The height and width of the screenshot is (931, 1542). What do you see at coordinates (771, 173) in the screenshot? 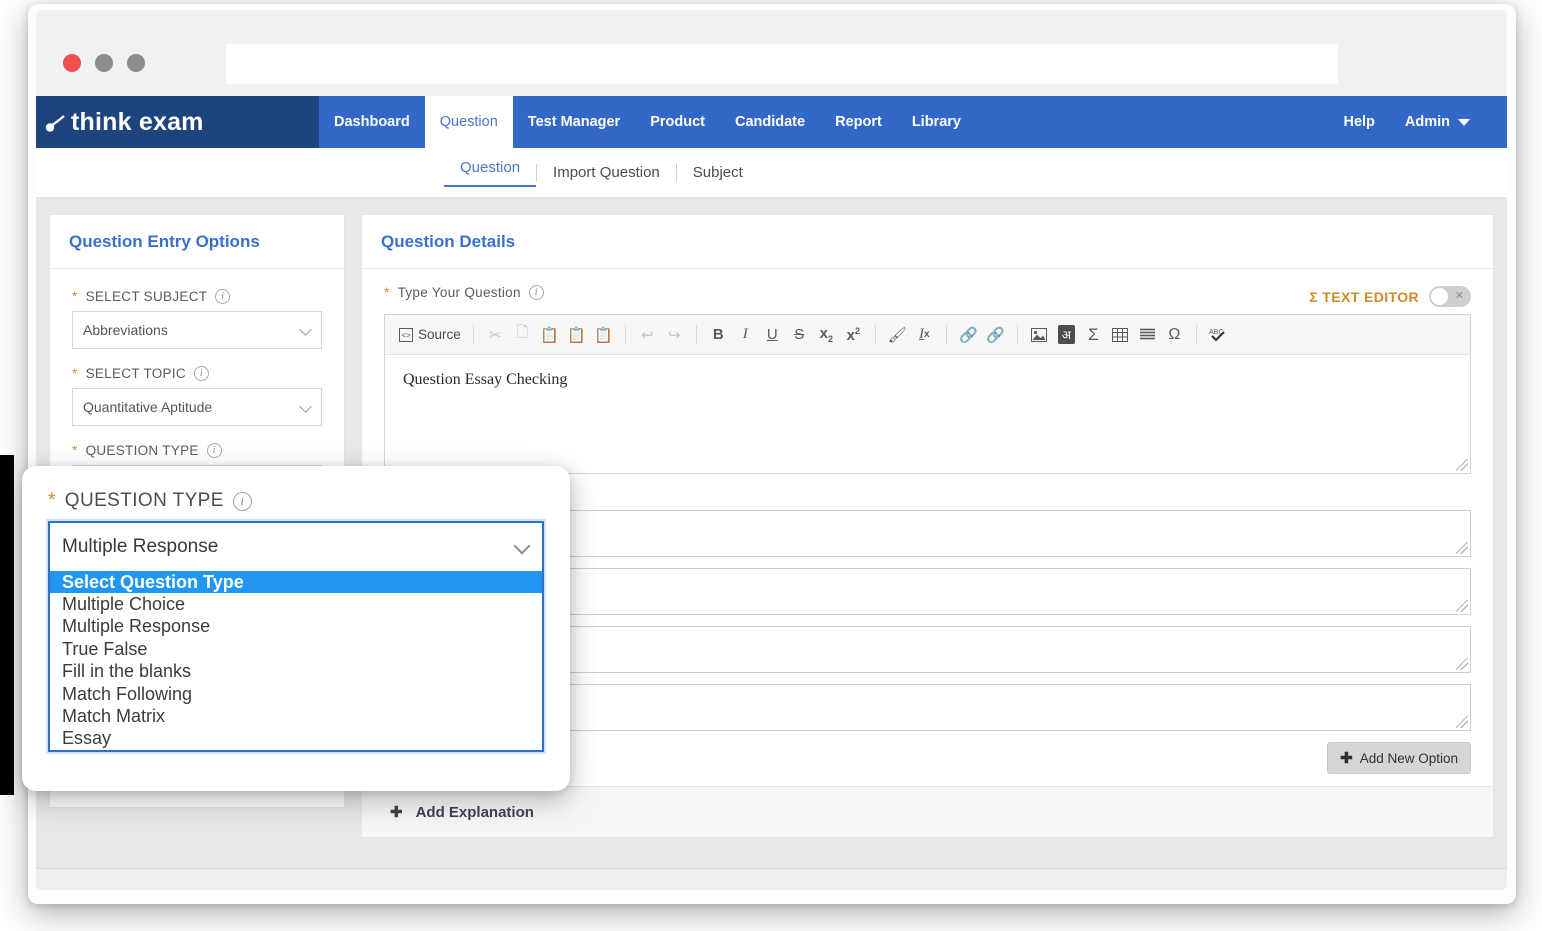
I see `sub-navbar: Question Import Question Subject` at bounding box center [771, 173].